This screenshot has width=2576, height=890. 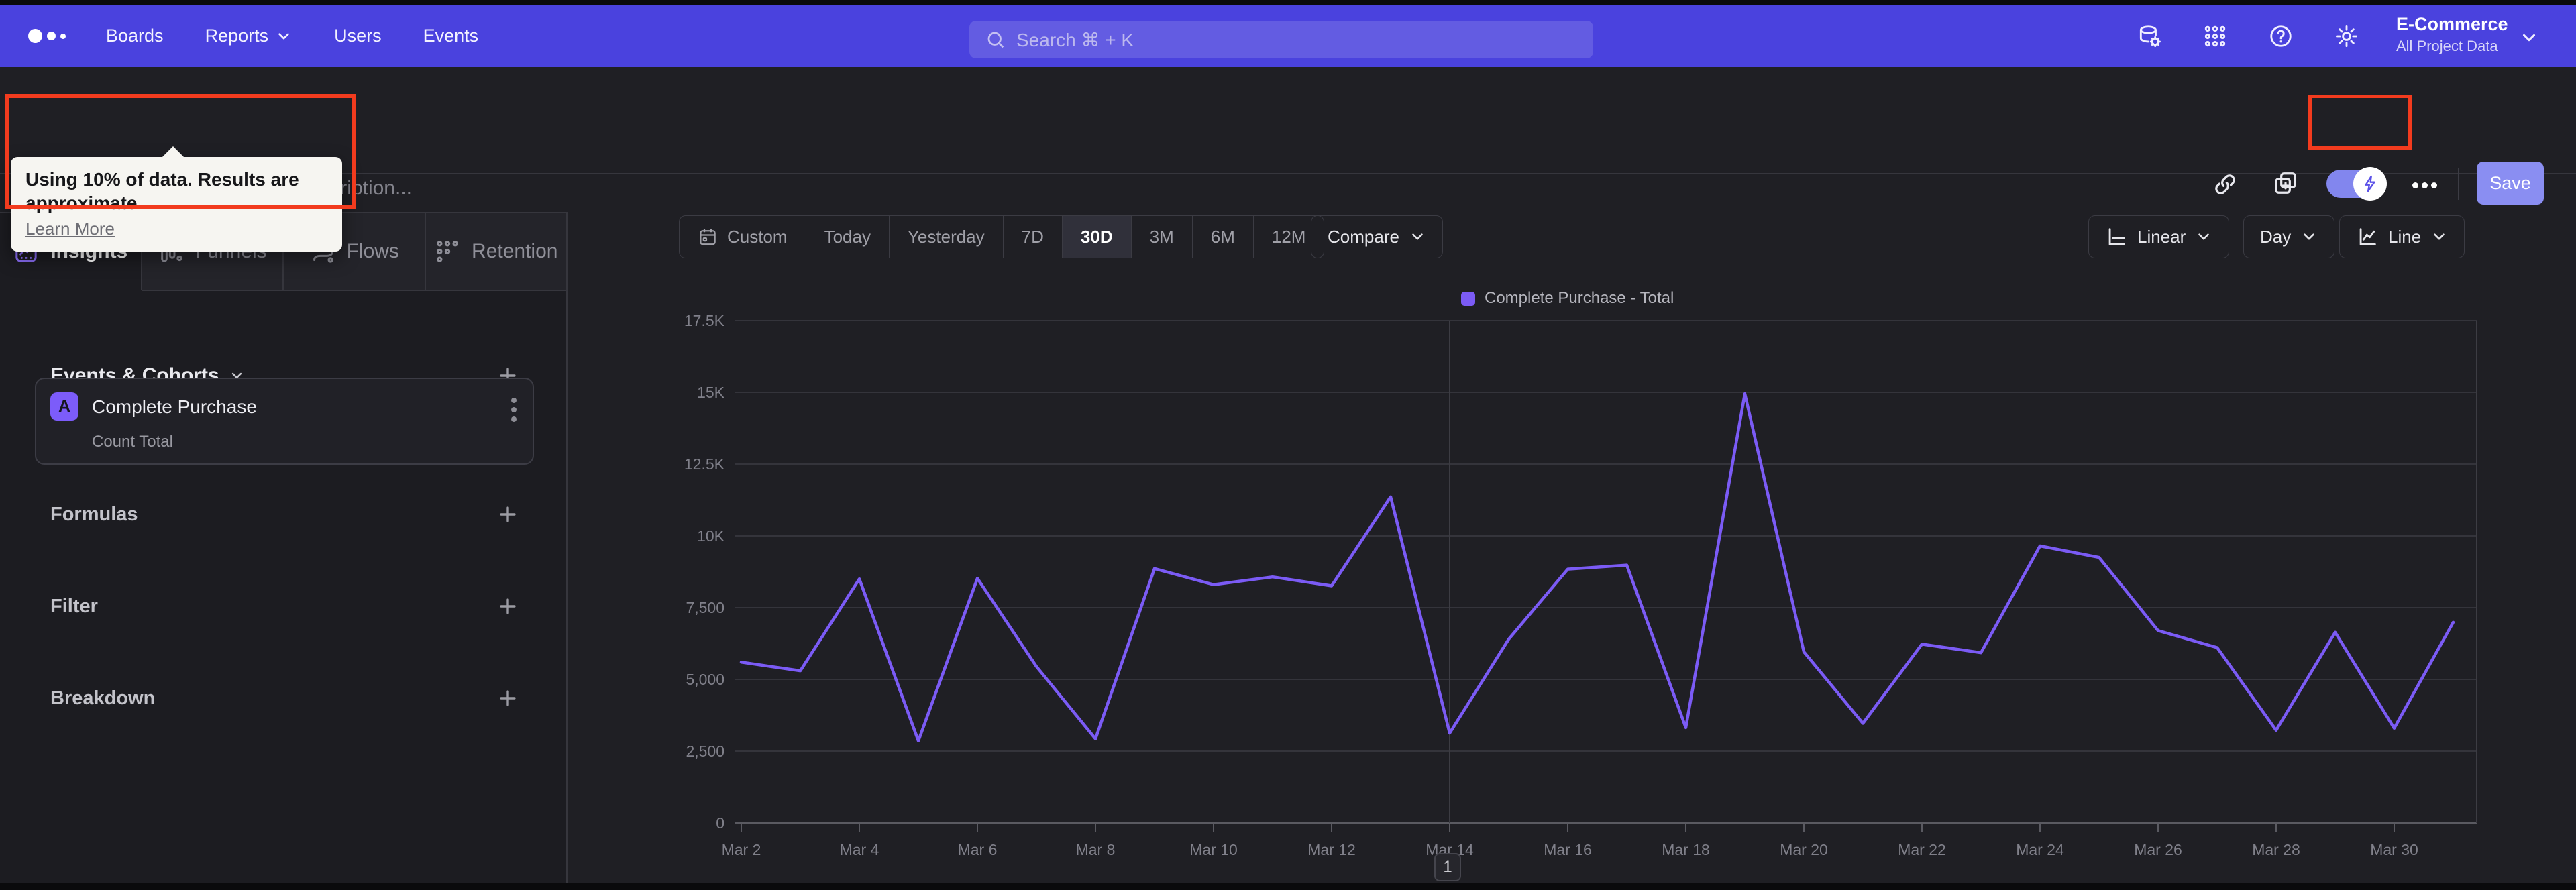 What do you see at coordinates (103, 698) in the screenshot?
I see `breakdown-label: Breakdown` at bounding box center [103, 698].